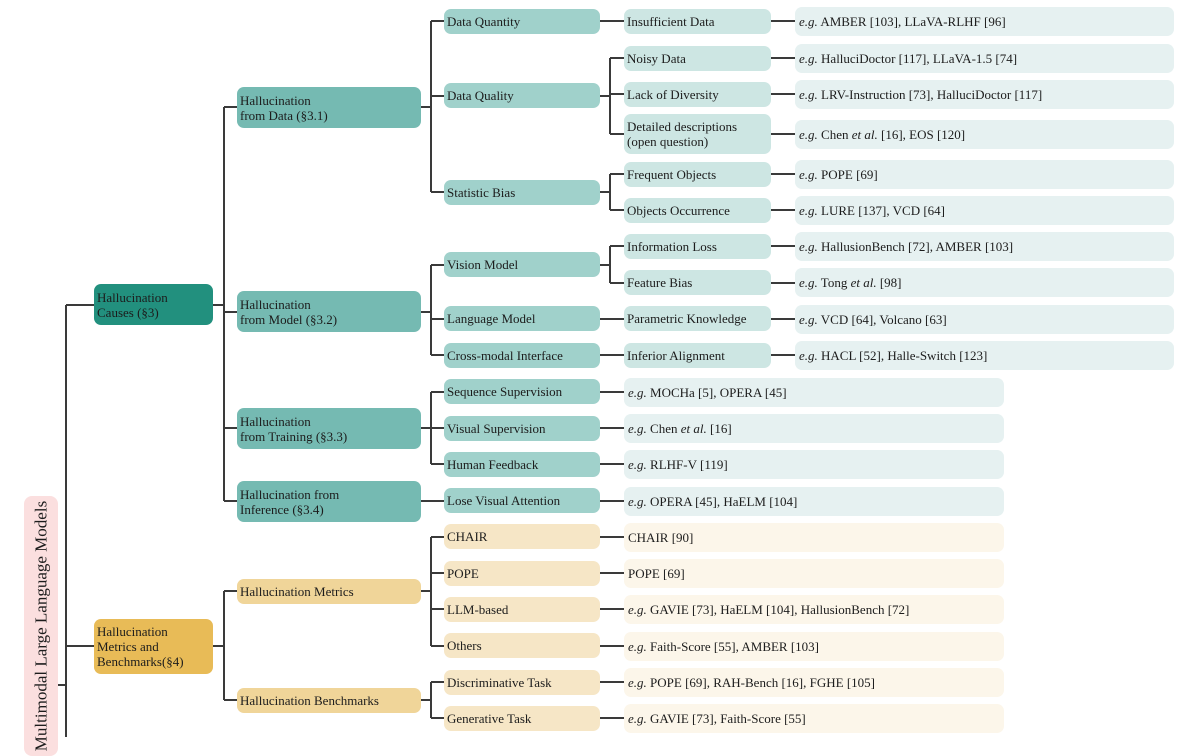  Describe the element at coordinates (612, 428) in the screenshot. I see `connector-leaves-training` at that location.